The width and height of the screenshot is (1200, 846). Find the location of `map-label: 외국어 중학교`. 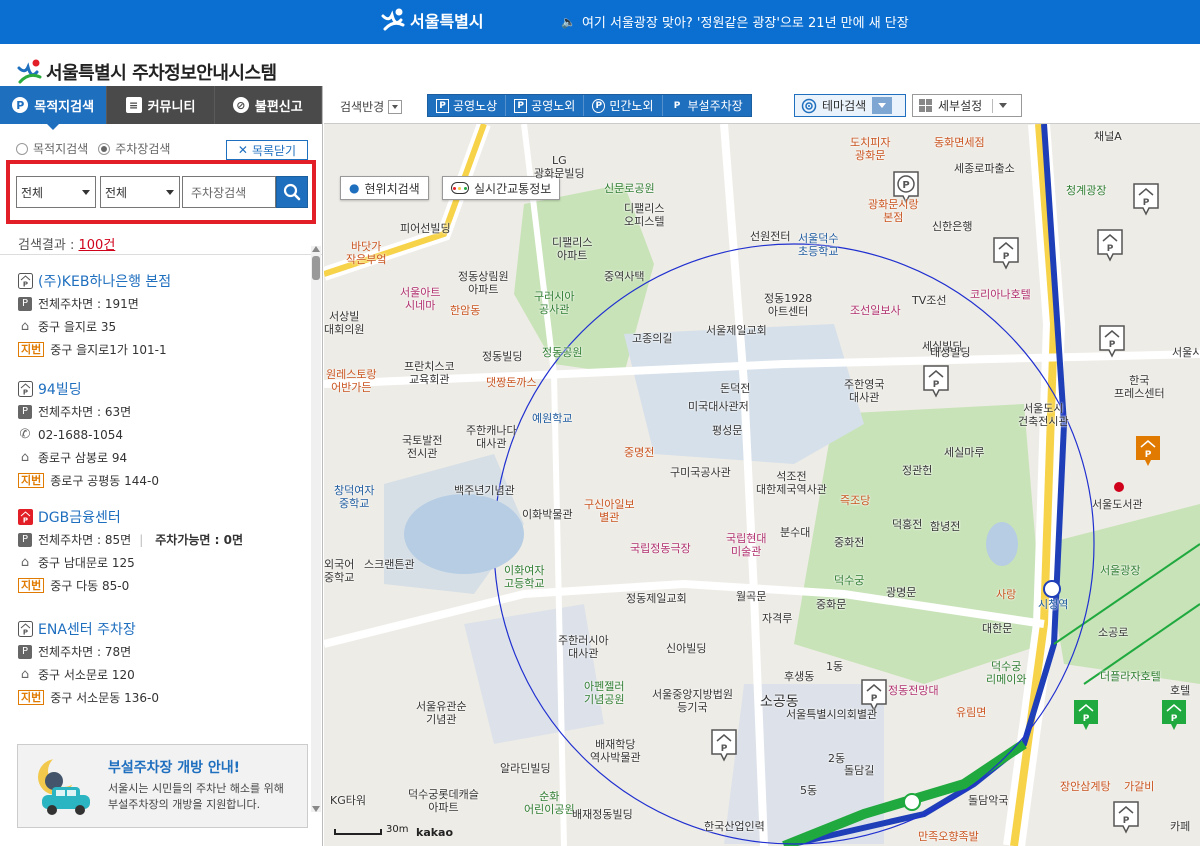

map-label: 외국어 중학교 is located at coordinates (339, 571).